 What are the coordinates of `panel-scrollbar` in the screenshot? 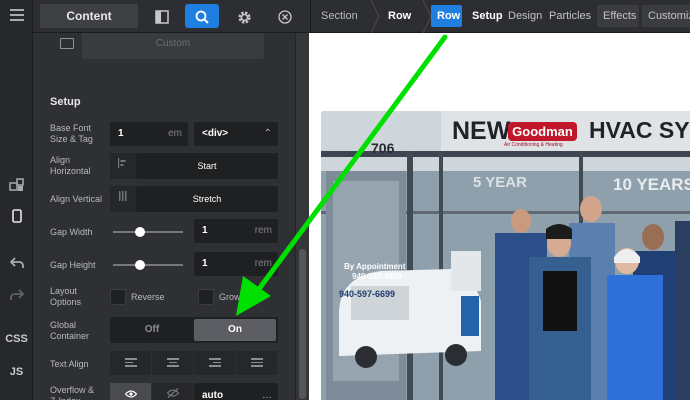 It's located at (302, 216).